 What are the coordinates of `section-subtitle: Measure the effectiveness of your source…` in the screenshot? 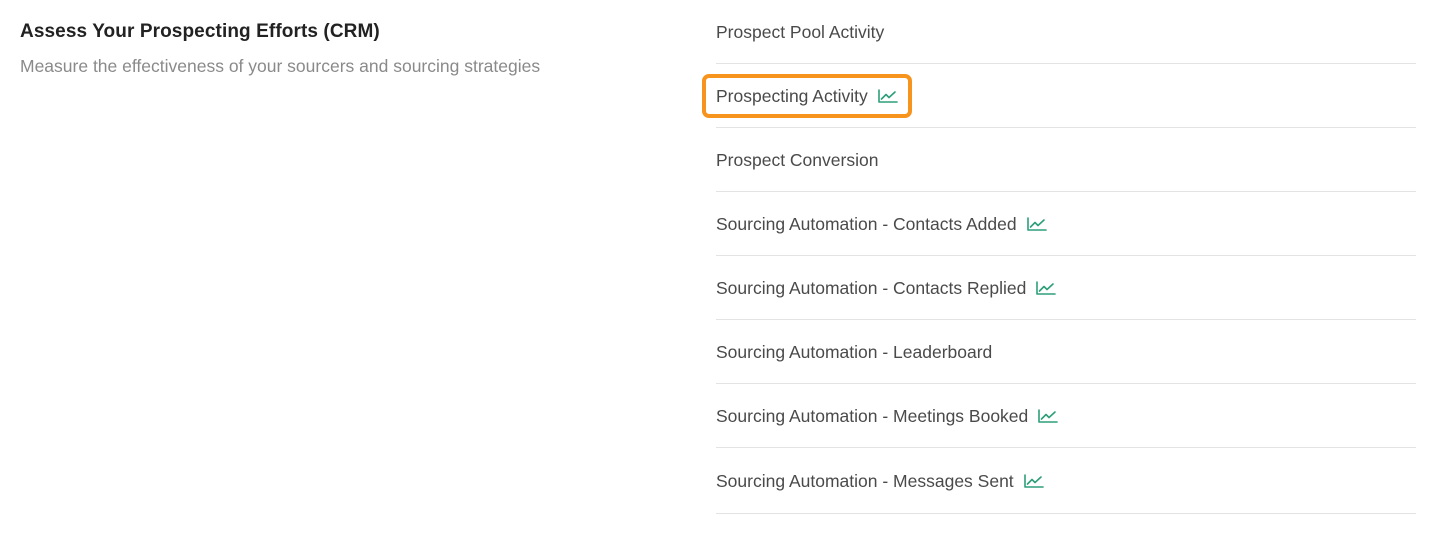 It's located at (280, 66).